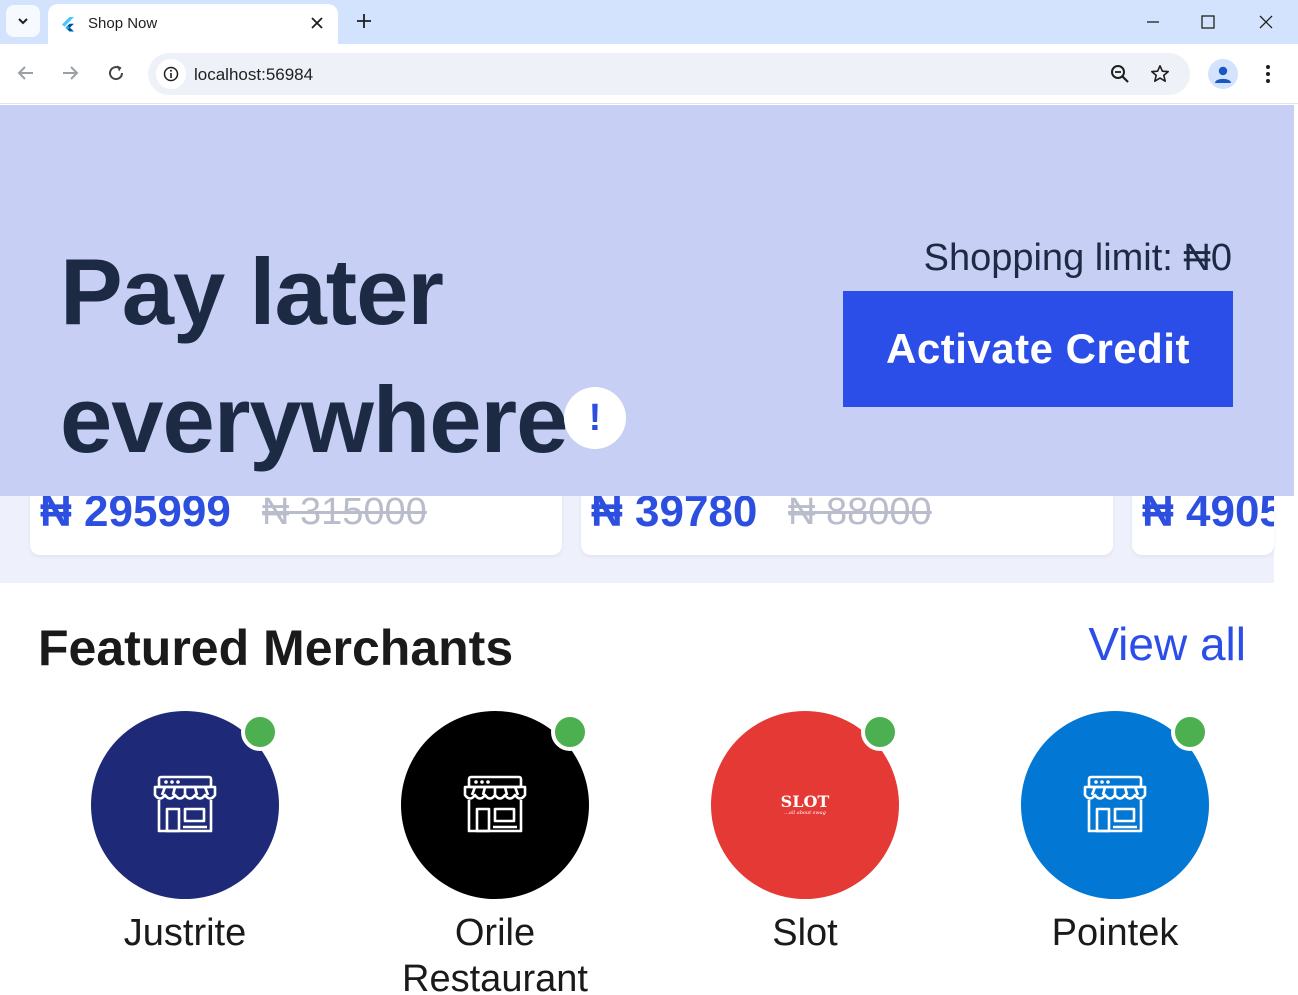 The image size is (1298, 995). I want to click on minimize-icon, so click(1153, 22).